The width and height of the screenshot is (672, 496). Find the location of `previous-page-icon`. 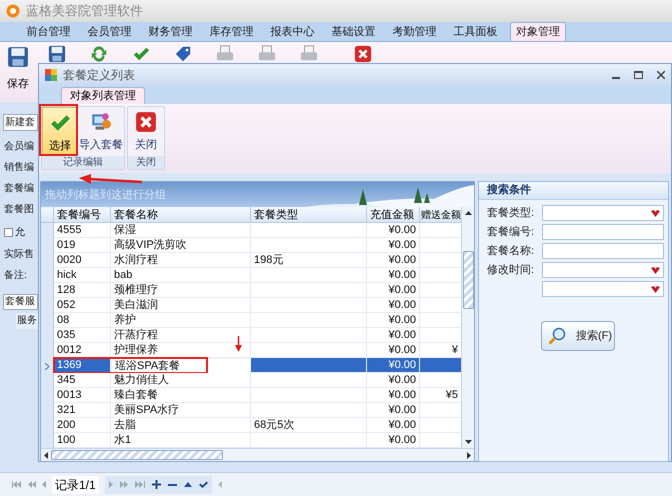

previous-page-icon is located at coordinates (32, 484).